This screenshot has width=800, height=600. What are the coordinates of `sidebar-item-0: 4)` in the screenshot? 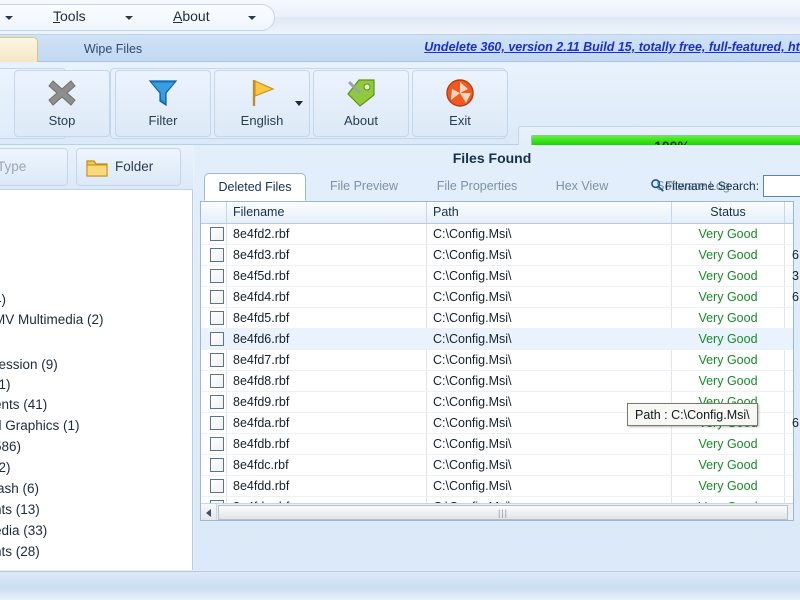 It's located at (3, 300).